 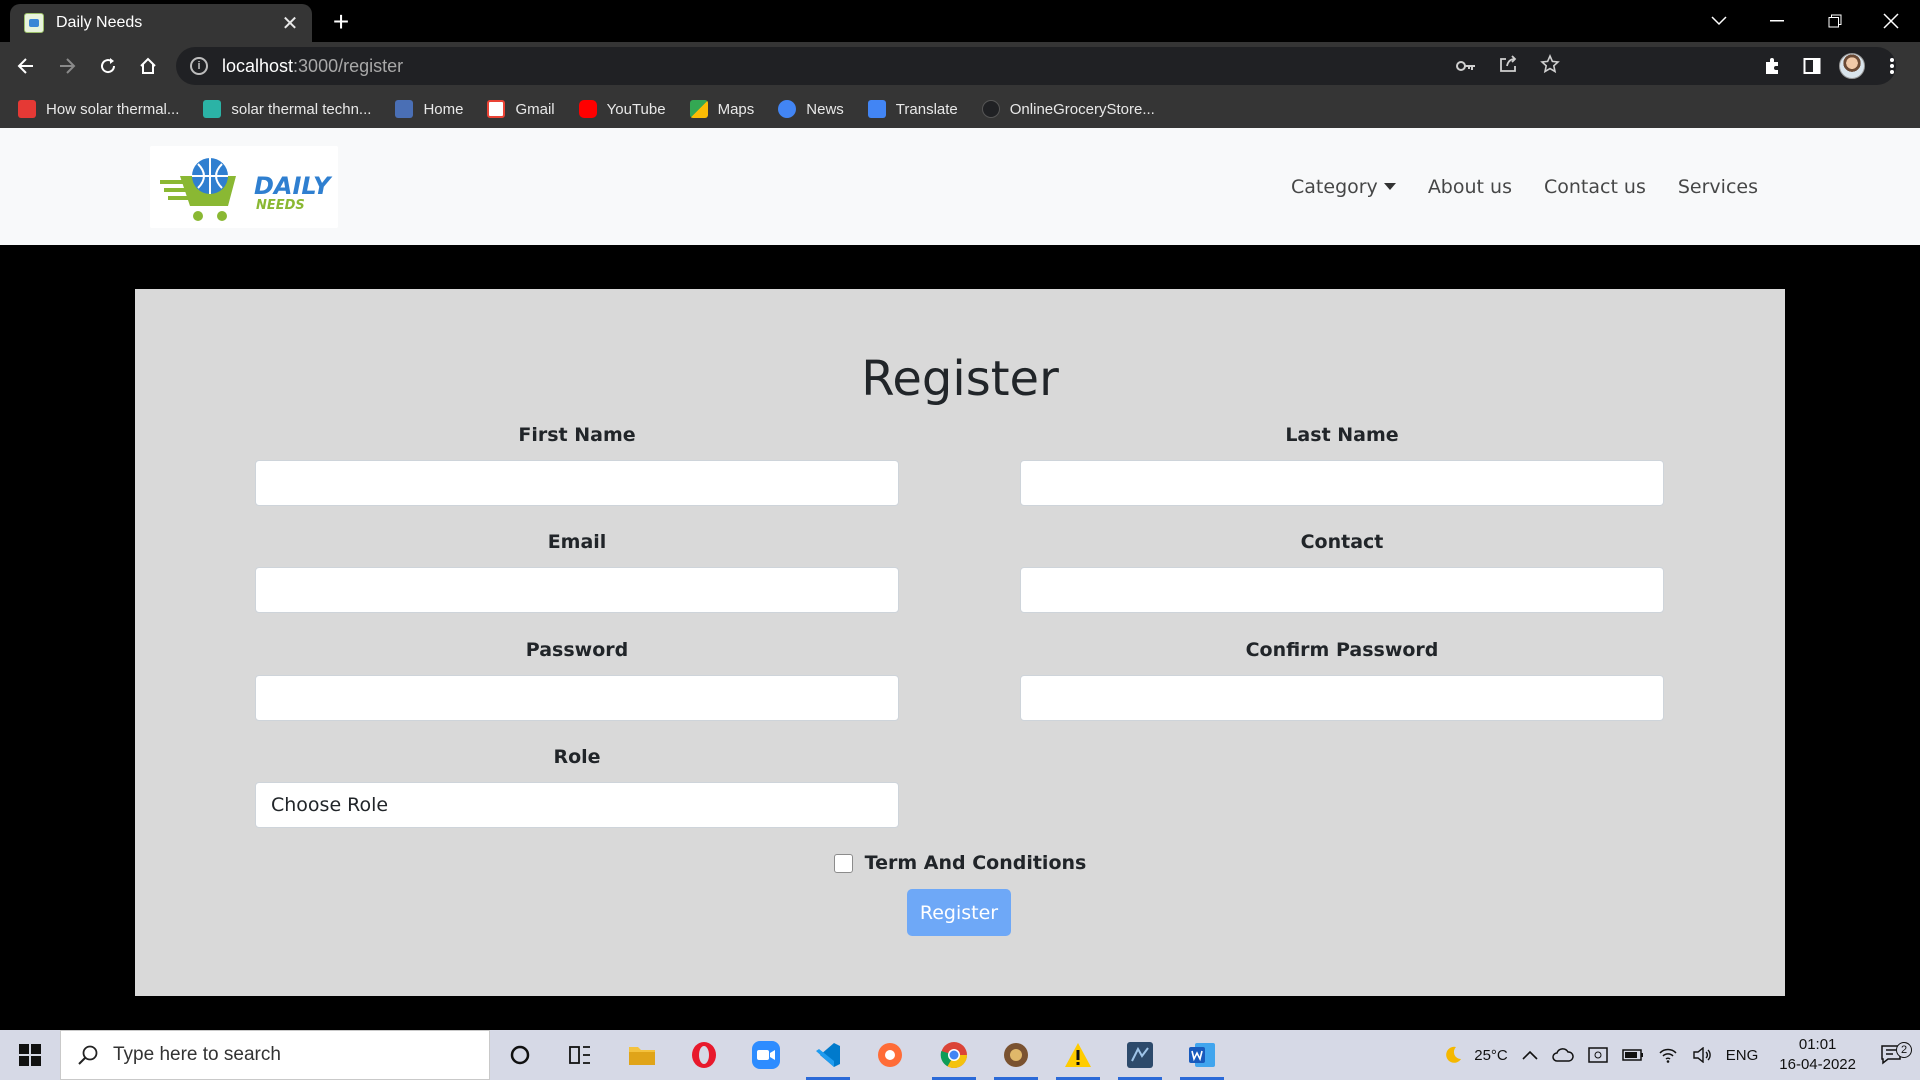 What do you see at coordinates (954, 1055) in the screenshot?
I see `chrome-icon` at bounding box center [954, 1055].